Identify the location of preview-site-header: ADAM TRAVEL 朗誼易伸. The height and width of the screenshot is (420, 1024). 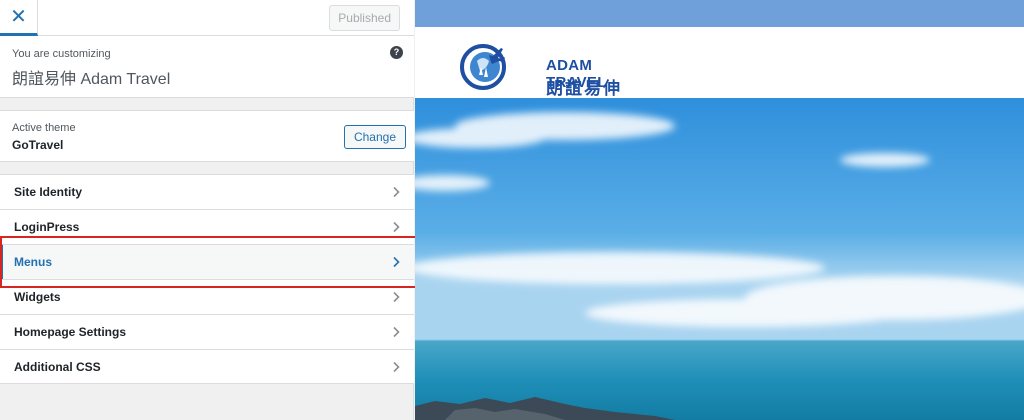
(719, 62).